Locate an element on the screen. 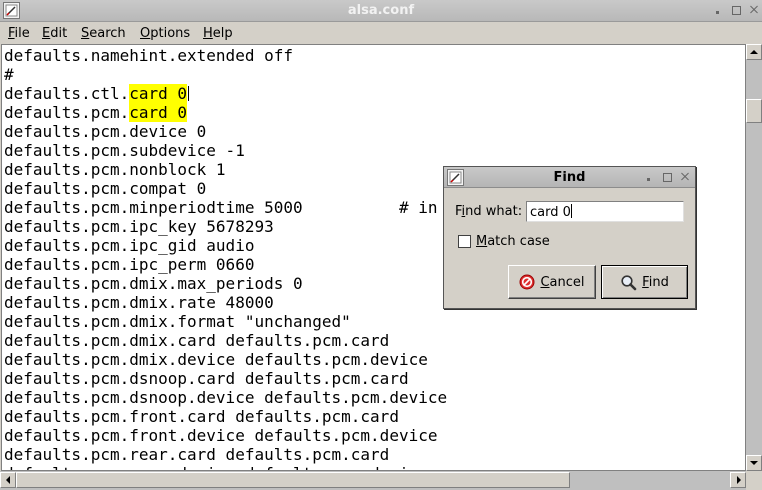 The width and height of the screenshot is (762, 490). text-line: defaults.pcm.ipc_key 5678293 is located at coordinates (139, 226).